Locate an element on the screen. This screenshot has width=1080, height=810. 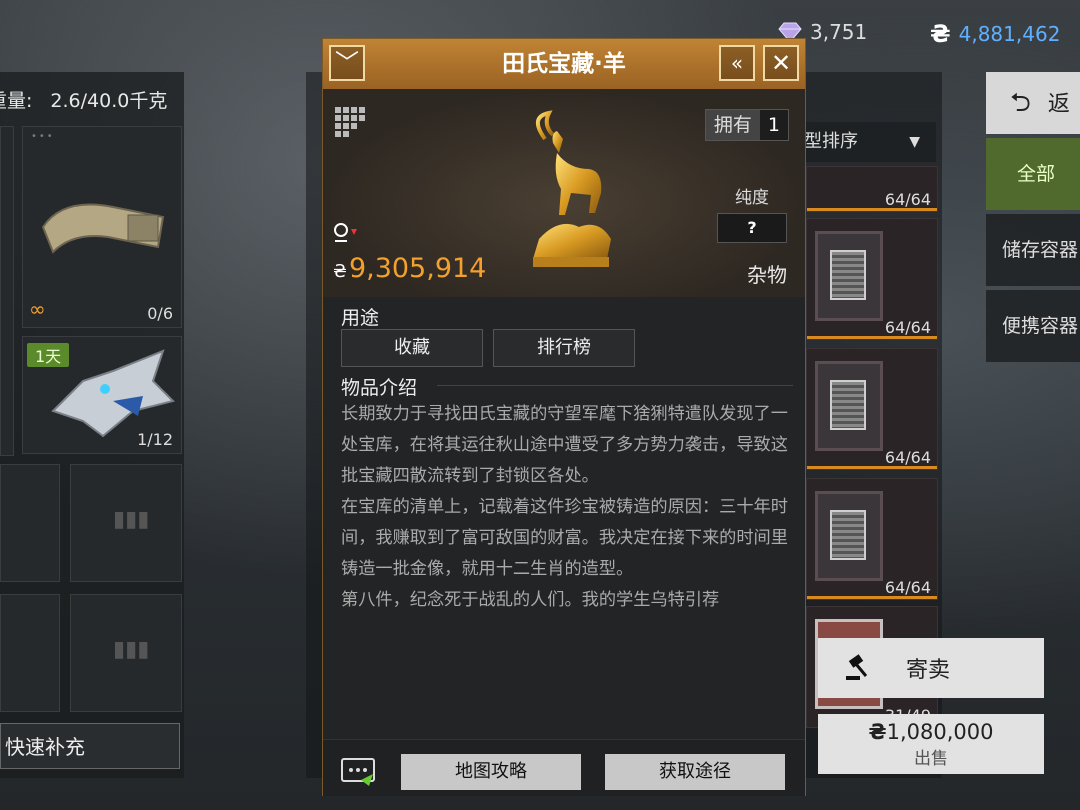
close-icon: ✕ is located at coordinates (781, 63).